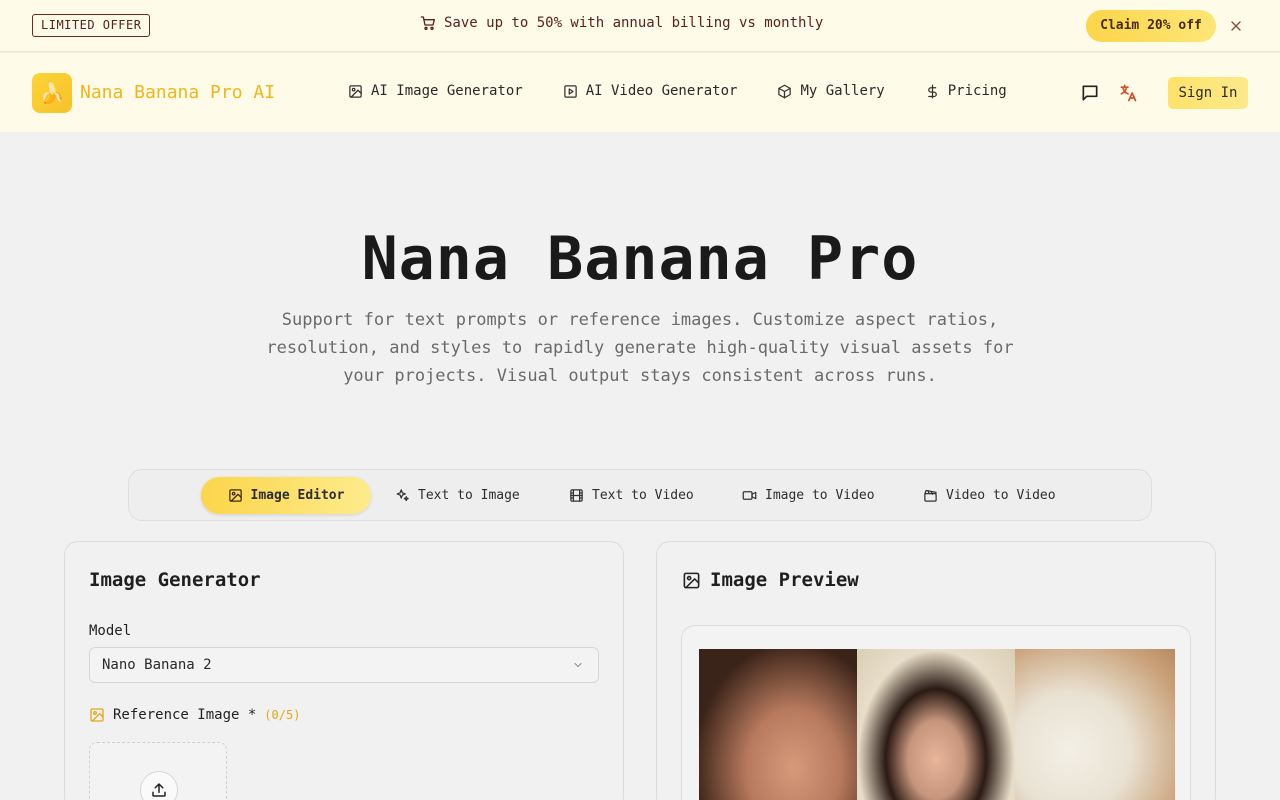 This screenshot has width=1280, height=800. What do you see at coordinates (402, 495) in the screenshot?
I see `sparkles-icon` at bounding box center [402, 495].